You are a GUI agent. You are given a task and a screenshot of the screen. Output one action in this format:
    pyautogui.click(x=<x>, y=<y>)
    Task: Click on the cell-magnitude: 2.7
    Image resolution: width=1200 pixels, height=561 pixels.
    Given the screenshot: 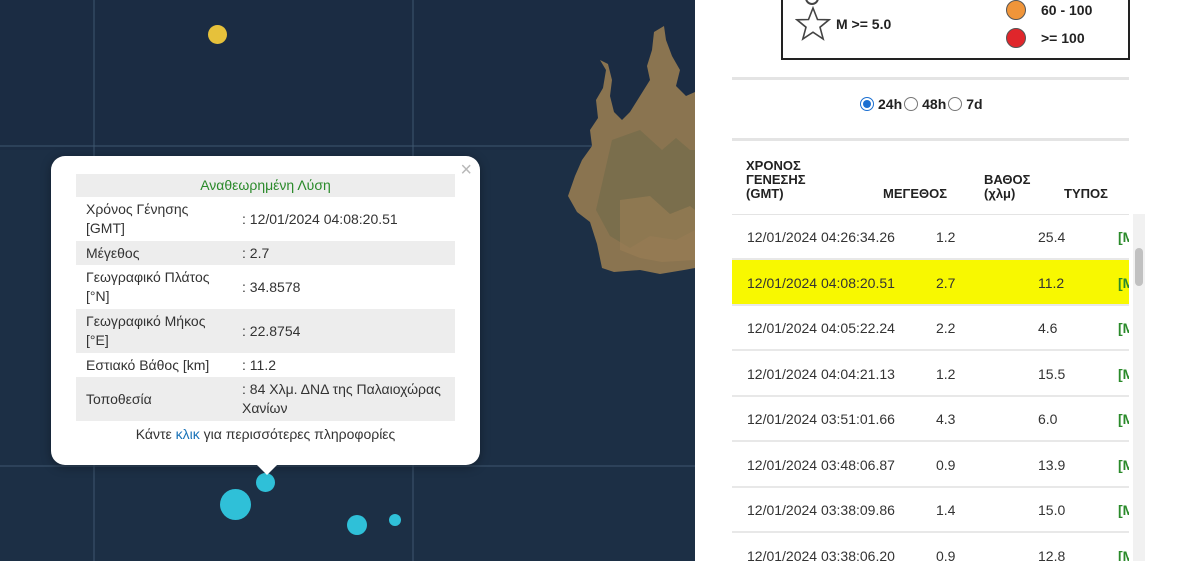 What is the action you would take?
    pyautogui.click(x=946, y=282)
    